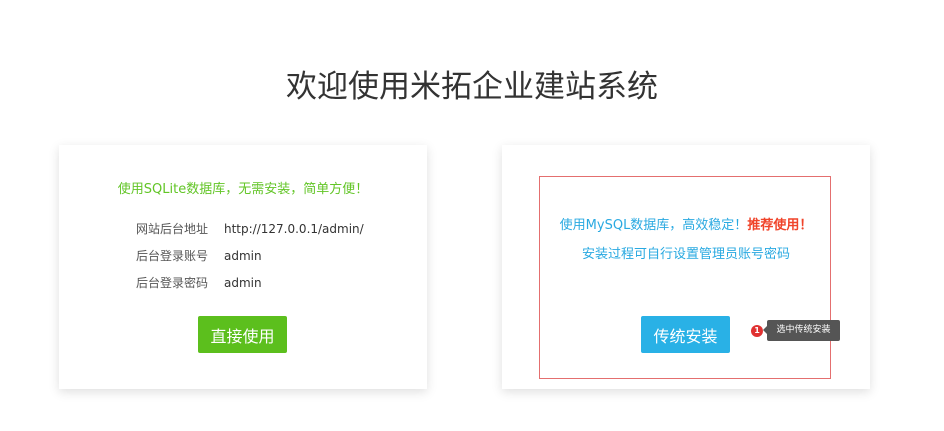 The width and height of the screenshot is (944, 431). Describe the element at coordinates (294, 229) in the screenshot. I see `admin-url-value: http://127.0.0.1/admin/` at that location.